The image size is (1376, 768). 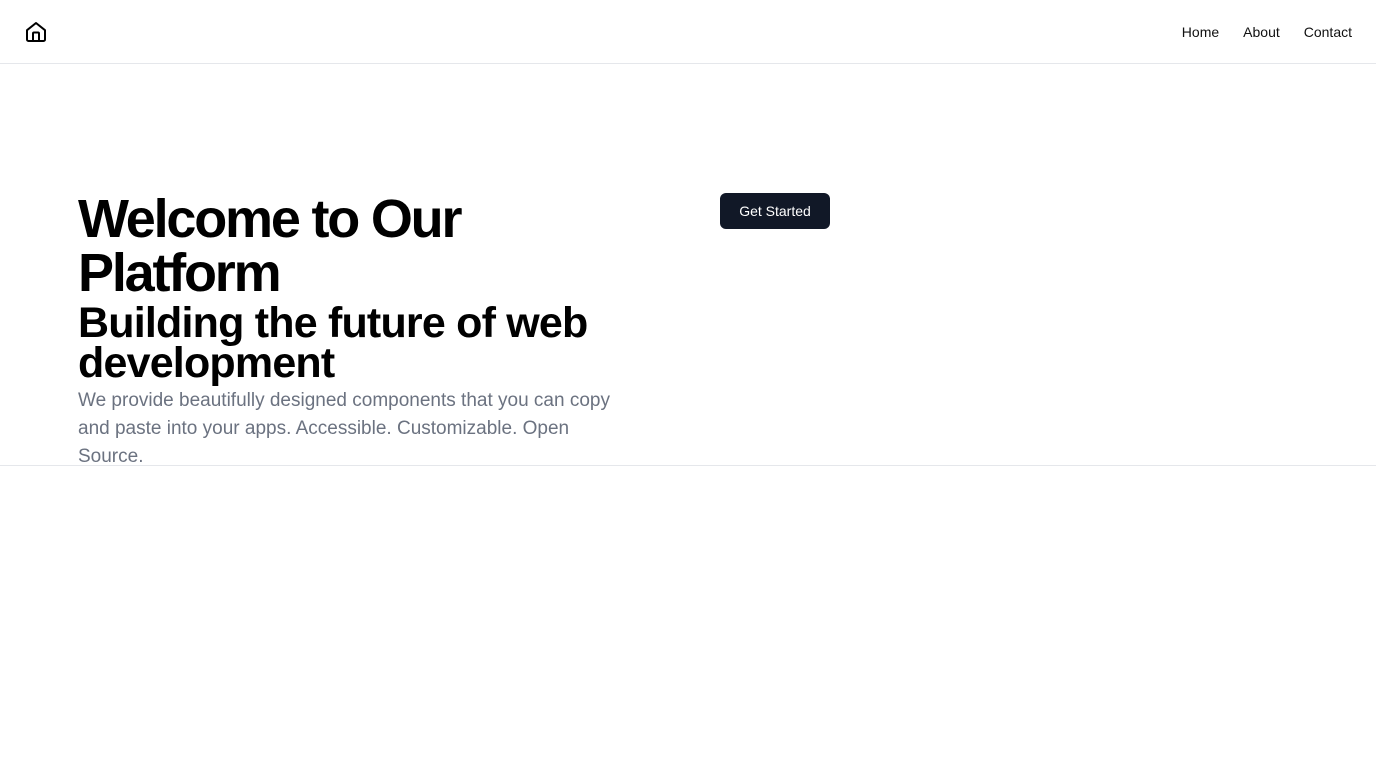 What do you see at coordinates (1328, 32) in the screenshot?
I see `nav-link-contact: Contact` at bounding box center [1328, 32].